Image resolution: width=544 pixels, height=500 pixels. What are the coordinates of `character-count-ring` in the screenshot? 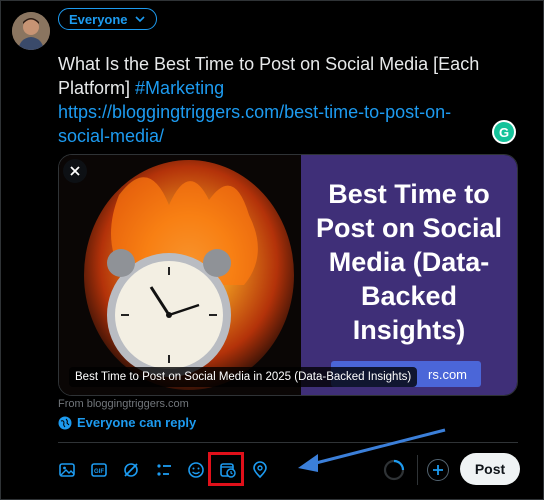 It's located at (394, 470).